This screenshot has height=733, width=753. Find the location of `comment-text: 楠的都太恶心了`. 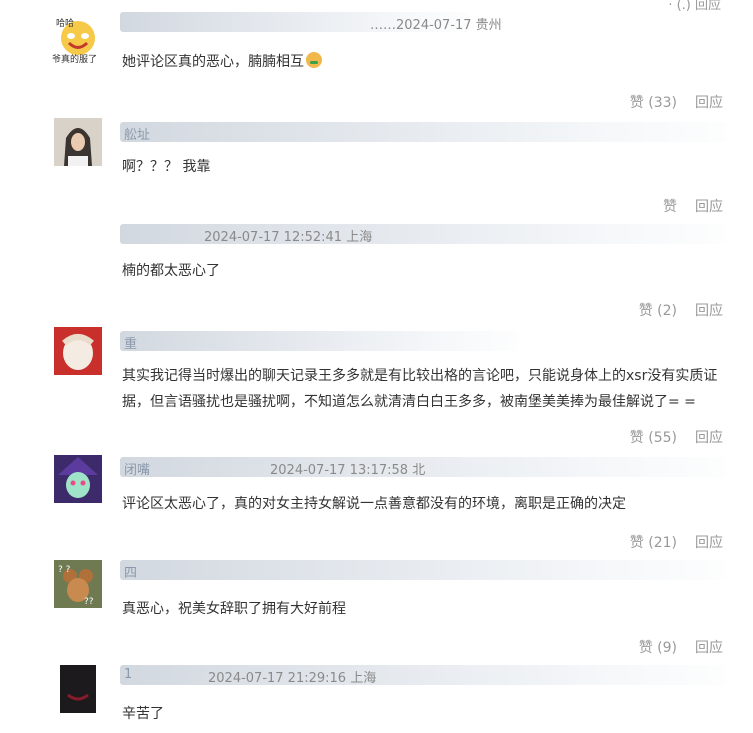

comment-text: 楠的都太恶心了 is located at coordinates (171, 271).